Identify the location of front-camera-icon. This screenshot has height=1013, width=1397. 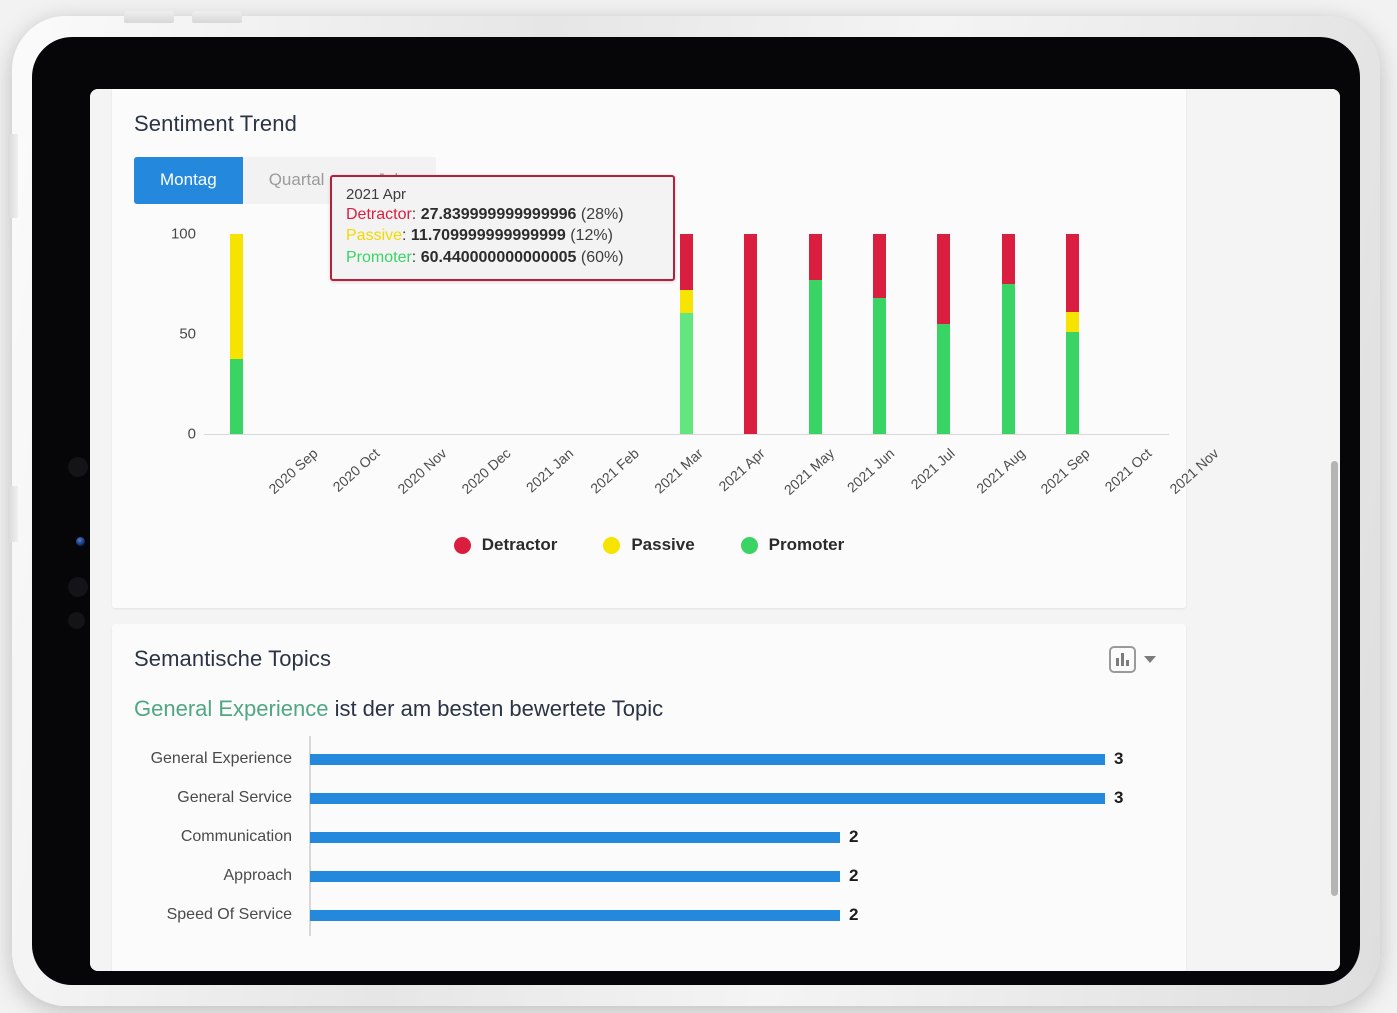
(80, 541).